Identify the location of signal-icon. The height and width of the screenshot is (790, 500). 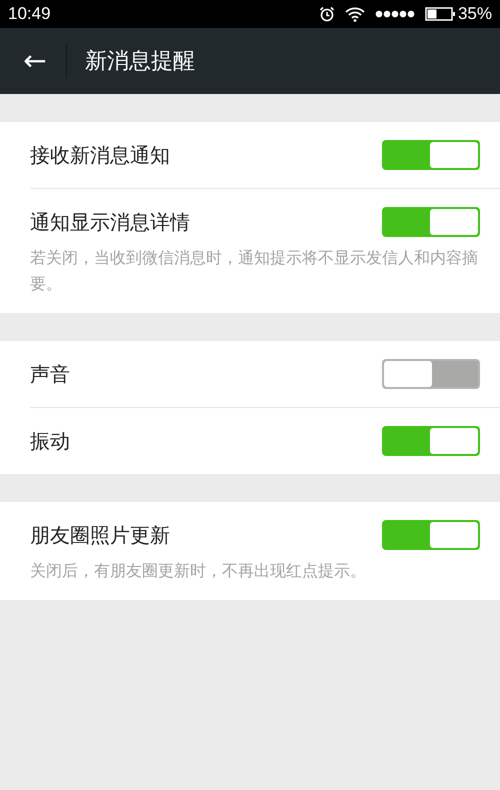
(394, 14).